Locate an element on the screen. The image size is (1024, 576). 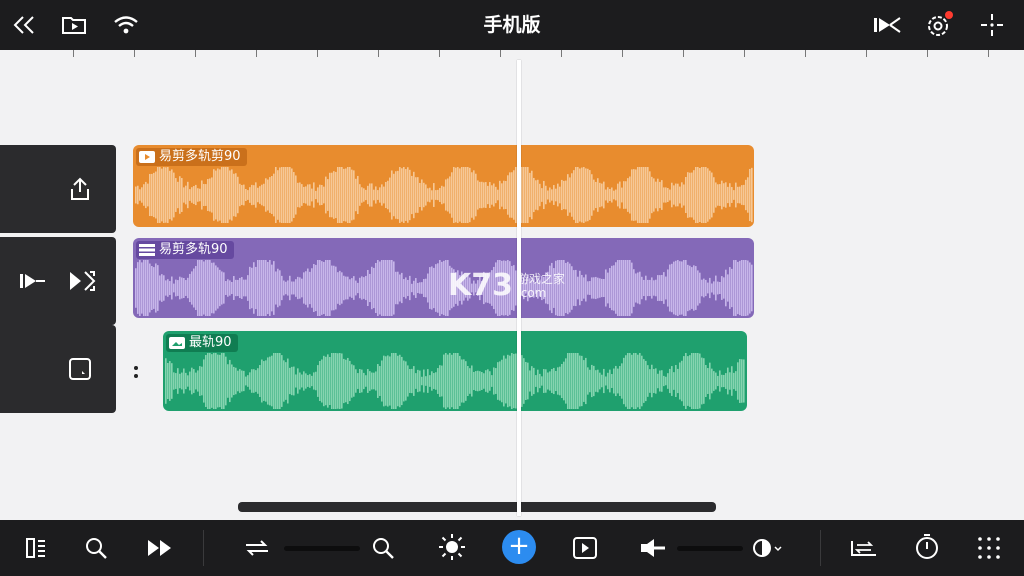
audio-clip-2: 易剪多轨90 is located at coordinates (443, 278).